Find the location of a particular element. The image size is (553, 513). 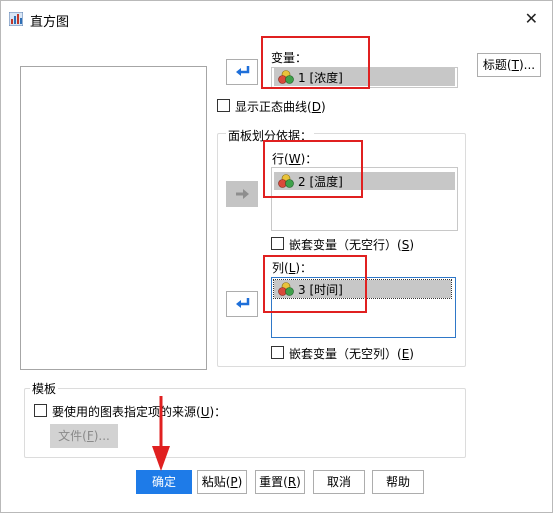

nest-columns-checkbox is located at coordinates (277, 352).